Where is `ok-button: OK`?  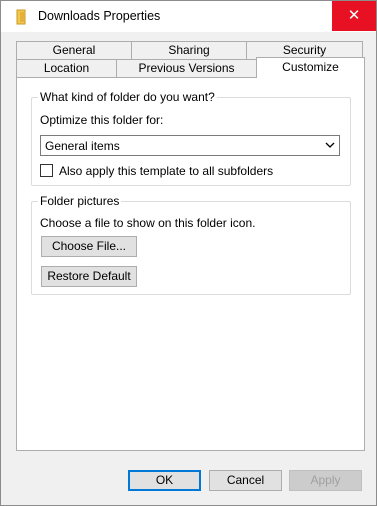
ok-button: OK is located at coordinates (164, 480).